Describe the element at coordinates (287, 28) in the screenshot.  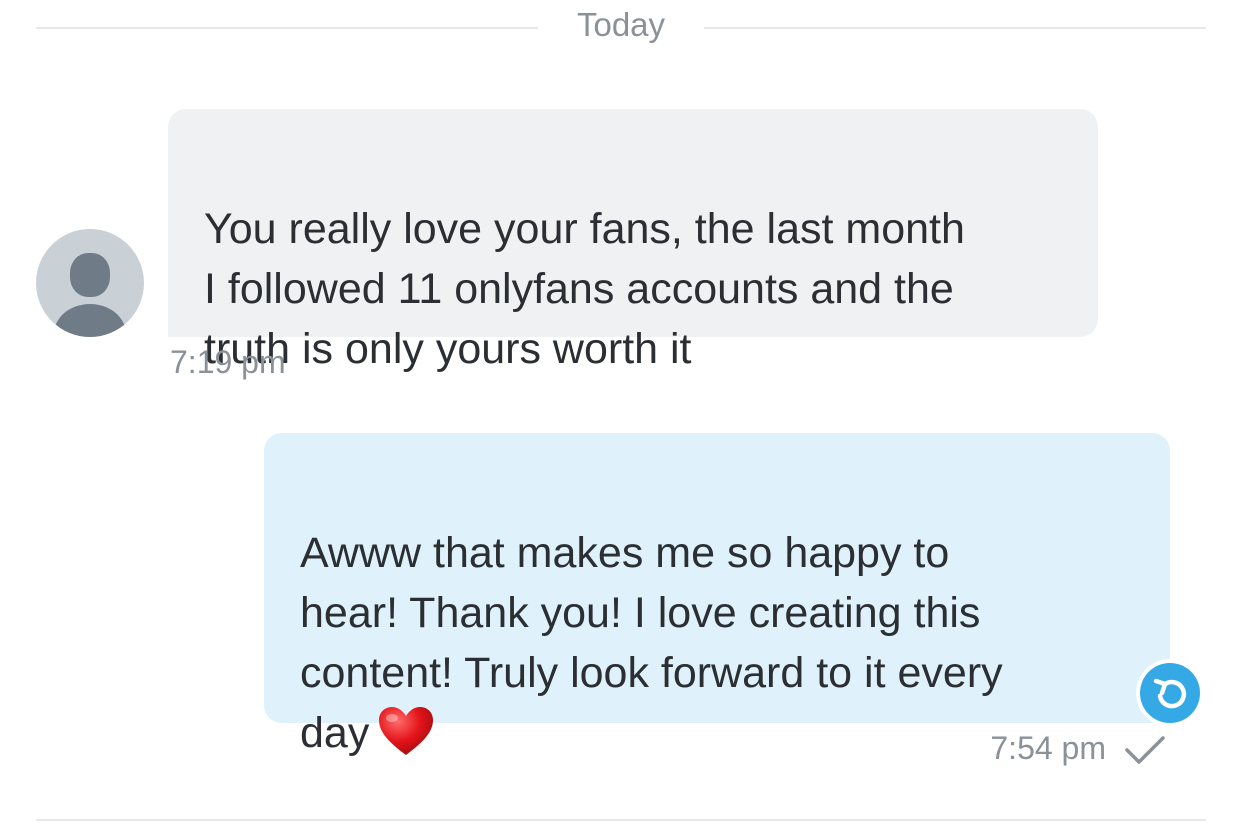
I see `divider-line-left` at that location.